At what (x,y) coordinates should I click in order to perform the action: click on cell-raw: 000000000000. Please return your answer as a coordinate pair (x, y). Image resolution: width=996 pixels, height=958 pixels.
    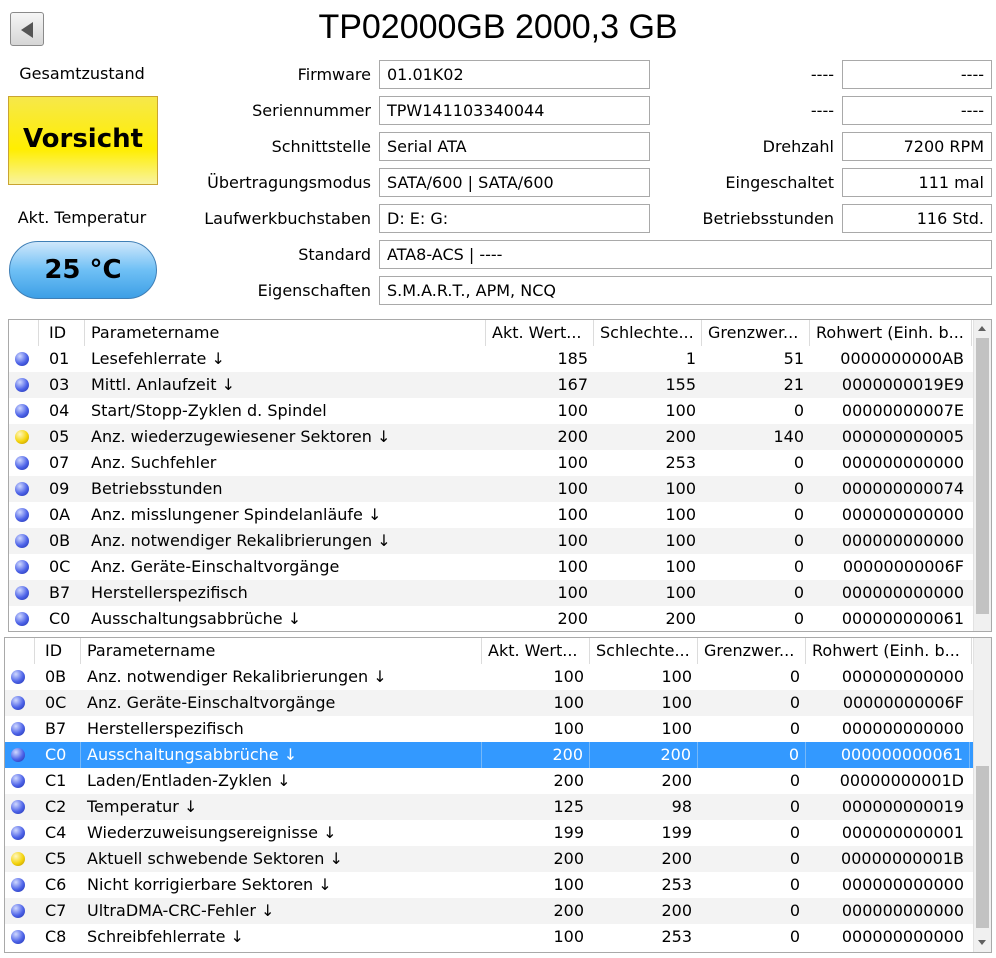
    Looking at the image, I should click on (902, 462).